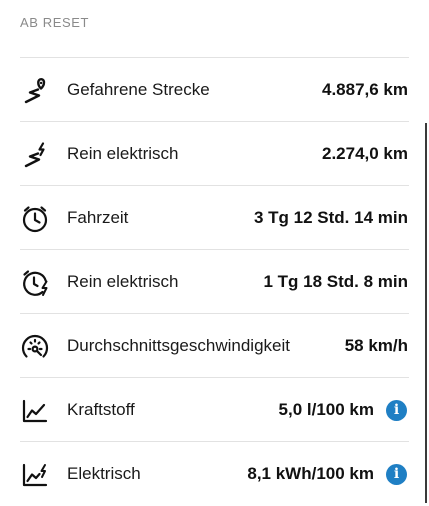 The width and height of the screenshot is (429, 506). What do you see at coordinates (310, 473) in the screenshot?
I see `stat-value: 8,1 kWh/100 km` at bounding box center [310, 473].